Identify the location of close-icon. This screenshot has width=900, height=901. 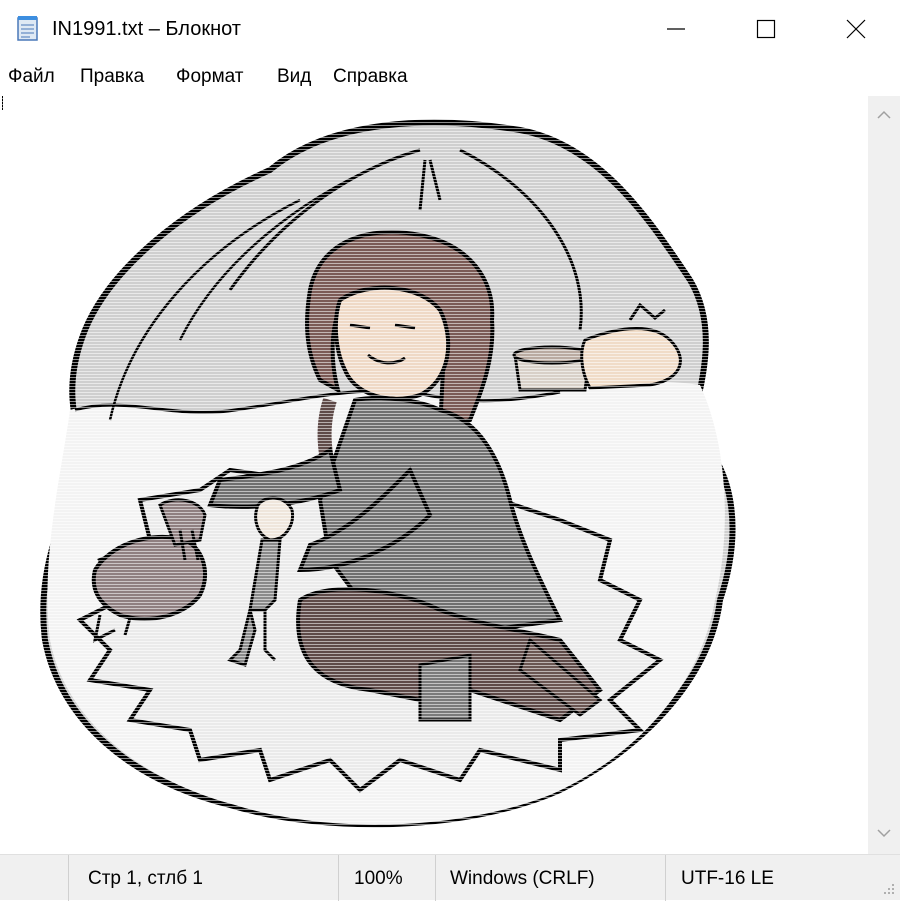
(856, 29).